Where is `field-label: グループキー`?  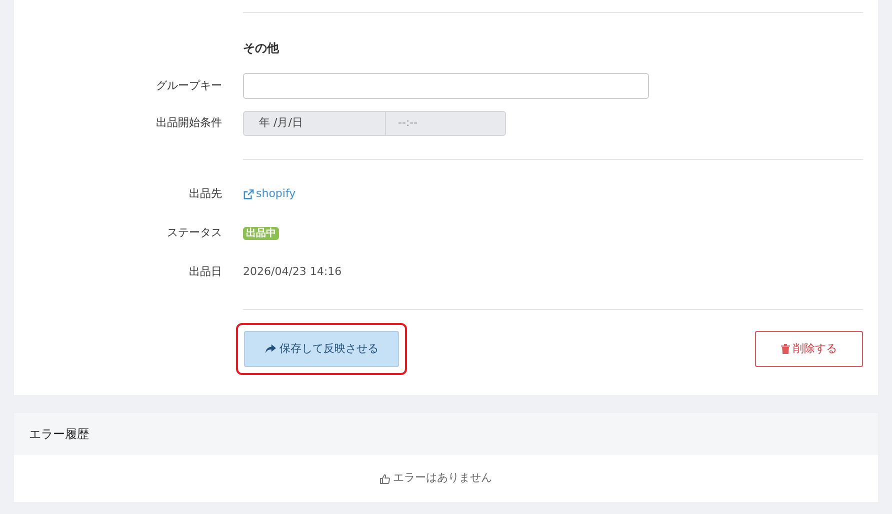 field-label: グループキー is located at coordinates (189, 85).